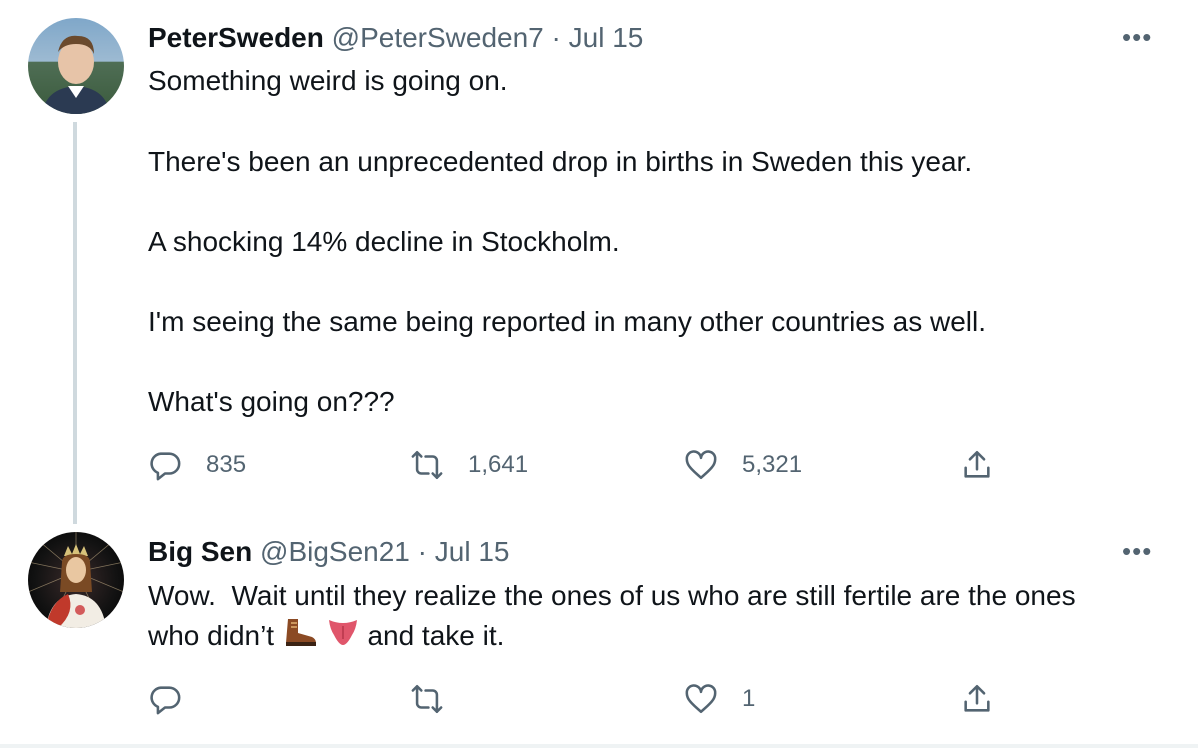  What do you see at coordinates (599, 746) in the screenshot?
I see `divider` at bounding box center [599, 746].